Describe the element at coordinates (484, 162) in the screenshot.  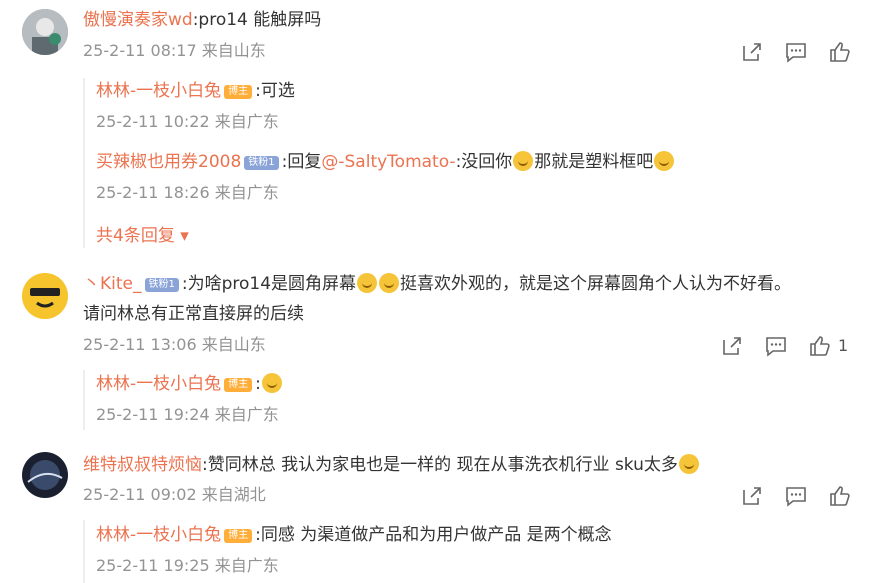
I see `reply-body: :没回你` at that location.